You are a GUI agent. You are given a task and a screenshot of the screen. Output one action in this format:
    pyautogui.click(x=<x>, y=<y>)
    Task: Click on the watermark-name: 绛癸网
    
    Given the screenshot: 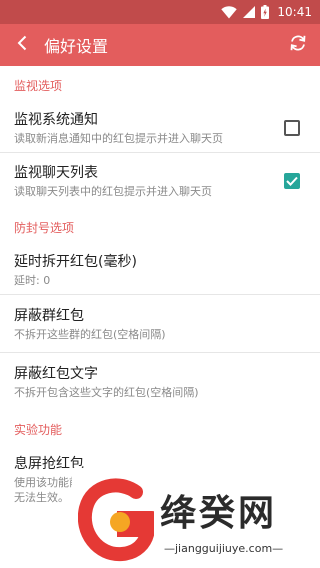 What is the action you would take?
    pyautogui.click(x=219, y=513)
    